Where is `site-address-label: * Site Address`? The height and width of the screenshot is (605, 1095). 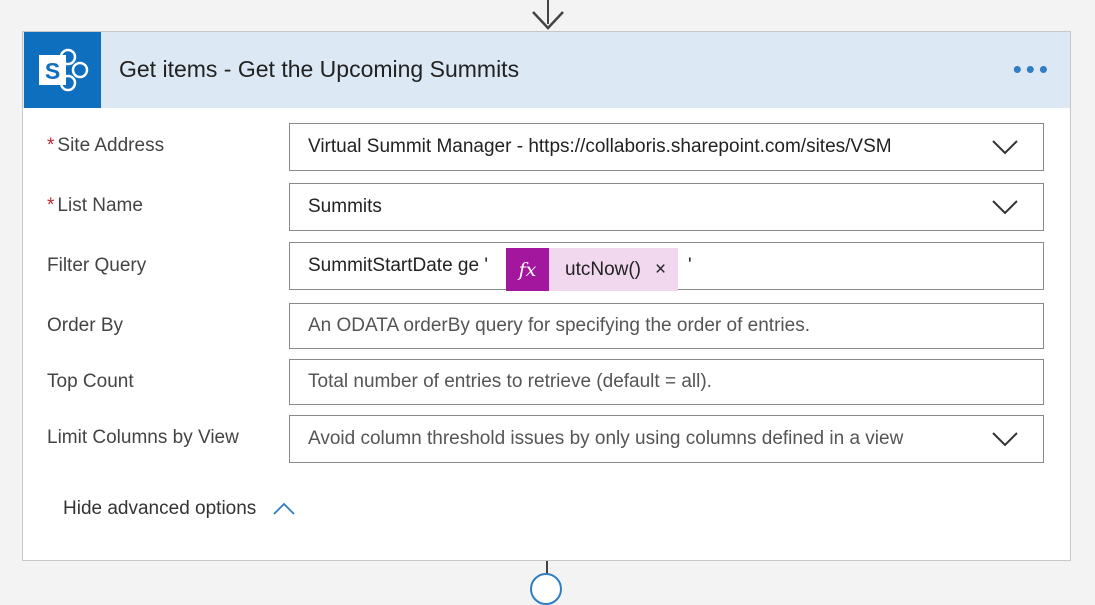 site-address-label: * Site Address is located at coordinates (106, 145).